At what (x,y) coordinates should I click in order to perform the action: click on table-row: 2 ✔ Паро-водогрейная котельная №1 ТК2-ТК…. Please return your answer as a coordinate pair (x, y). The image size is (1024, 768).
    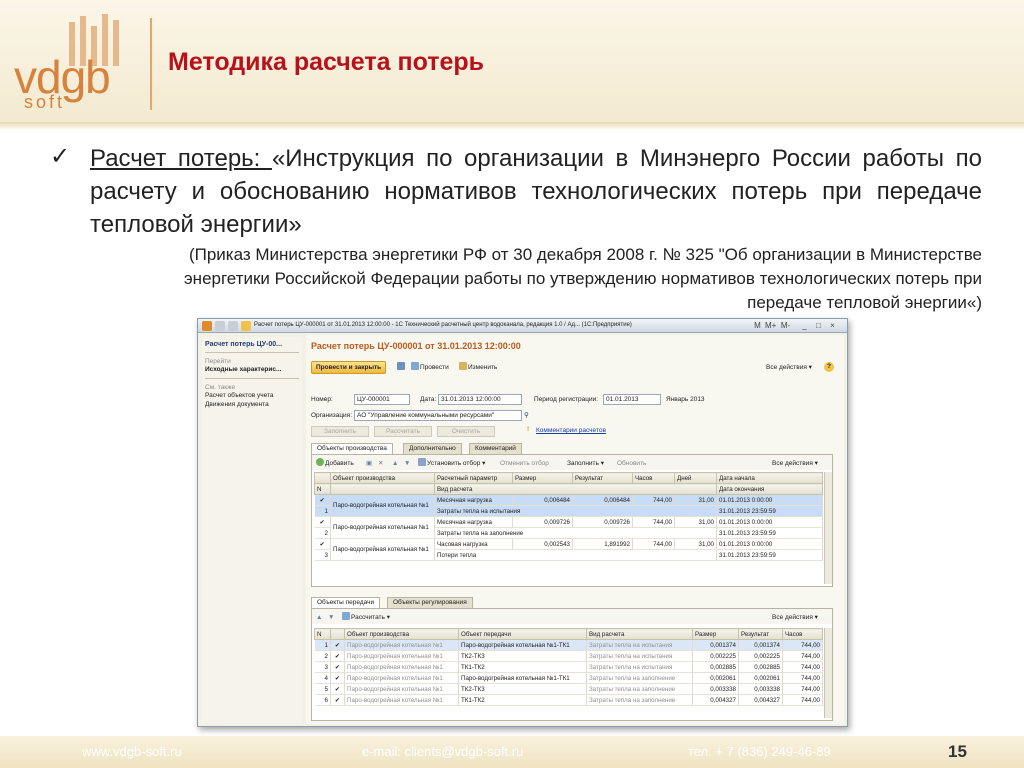
    Looking at the image, I should click on (568, 656).